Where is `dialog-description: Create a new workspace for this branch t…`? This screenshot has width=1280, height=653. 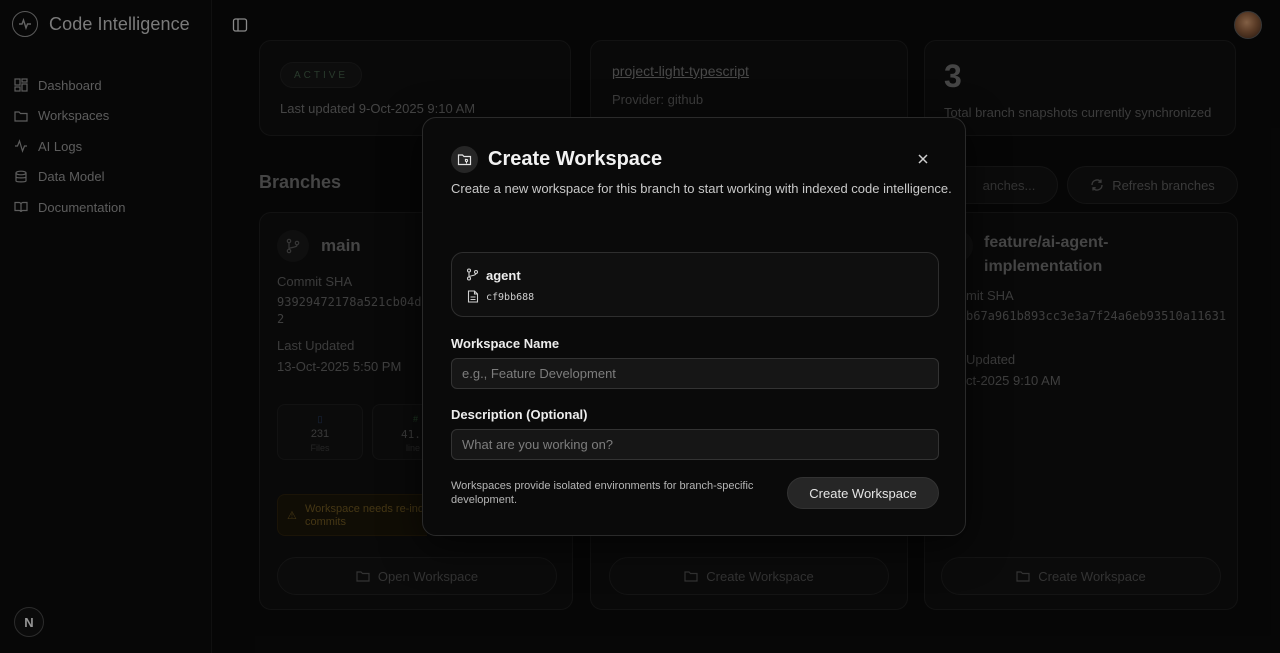
dialog-description: Create a new workspace for this branch t… is located at coordinates (701, 188).